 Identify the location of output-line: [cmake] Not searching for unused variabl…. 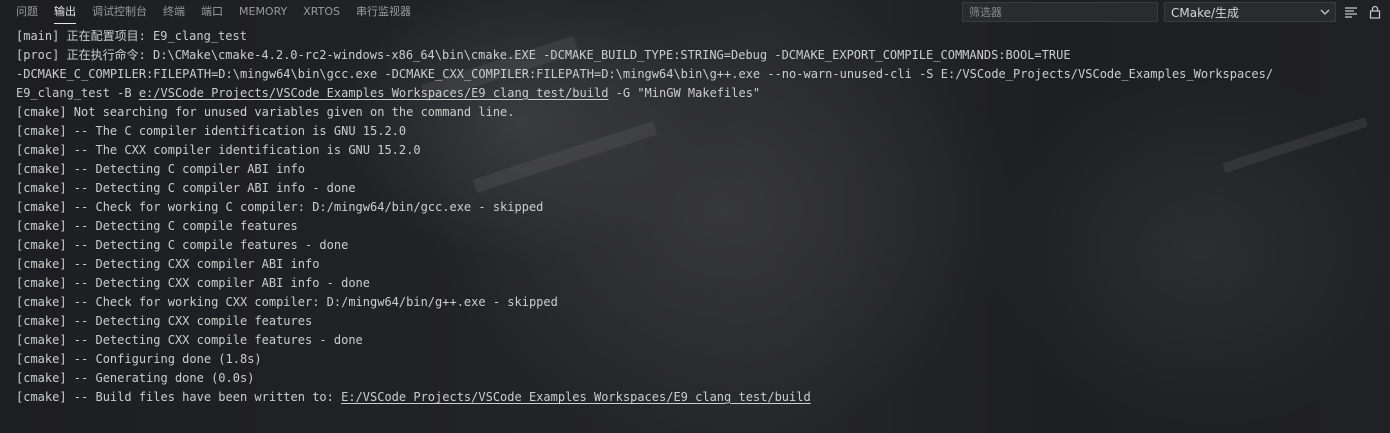
(265, 112).